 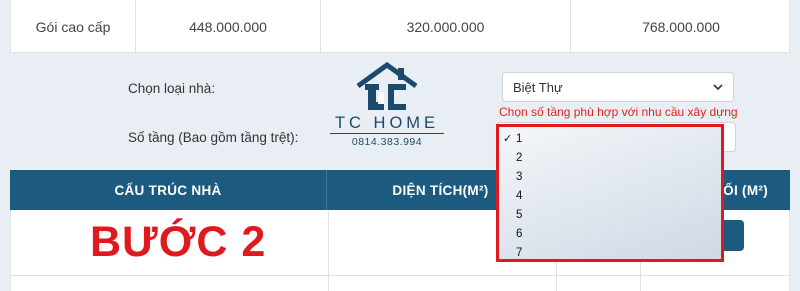 What do you see at coordinates (519, 177) in the screenshot?
I see `floor-option-label: 3` at bounding box center [519, 177].